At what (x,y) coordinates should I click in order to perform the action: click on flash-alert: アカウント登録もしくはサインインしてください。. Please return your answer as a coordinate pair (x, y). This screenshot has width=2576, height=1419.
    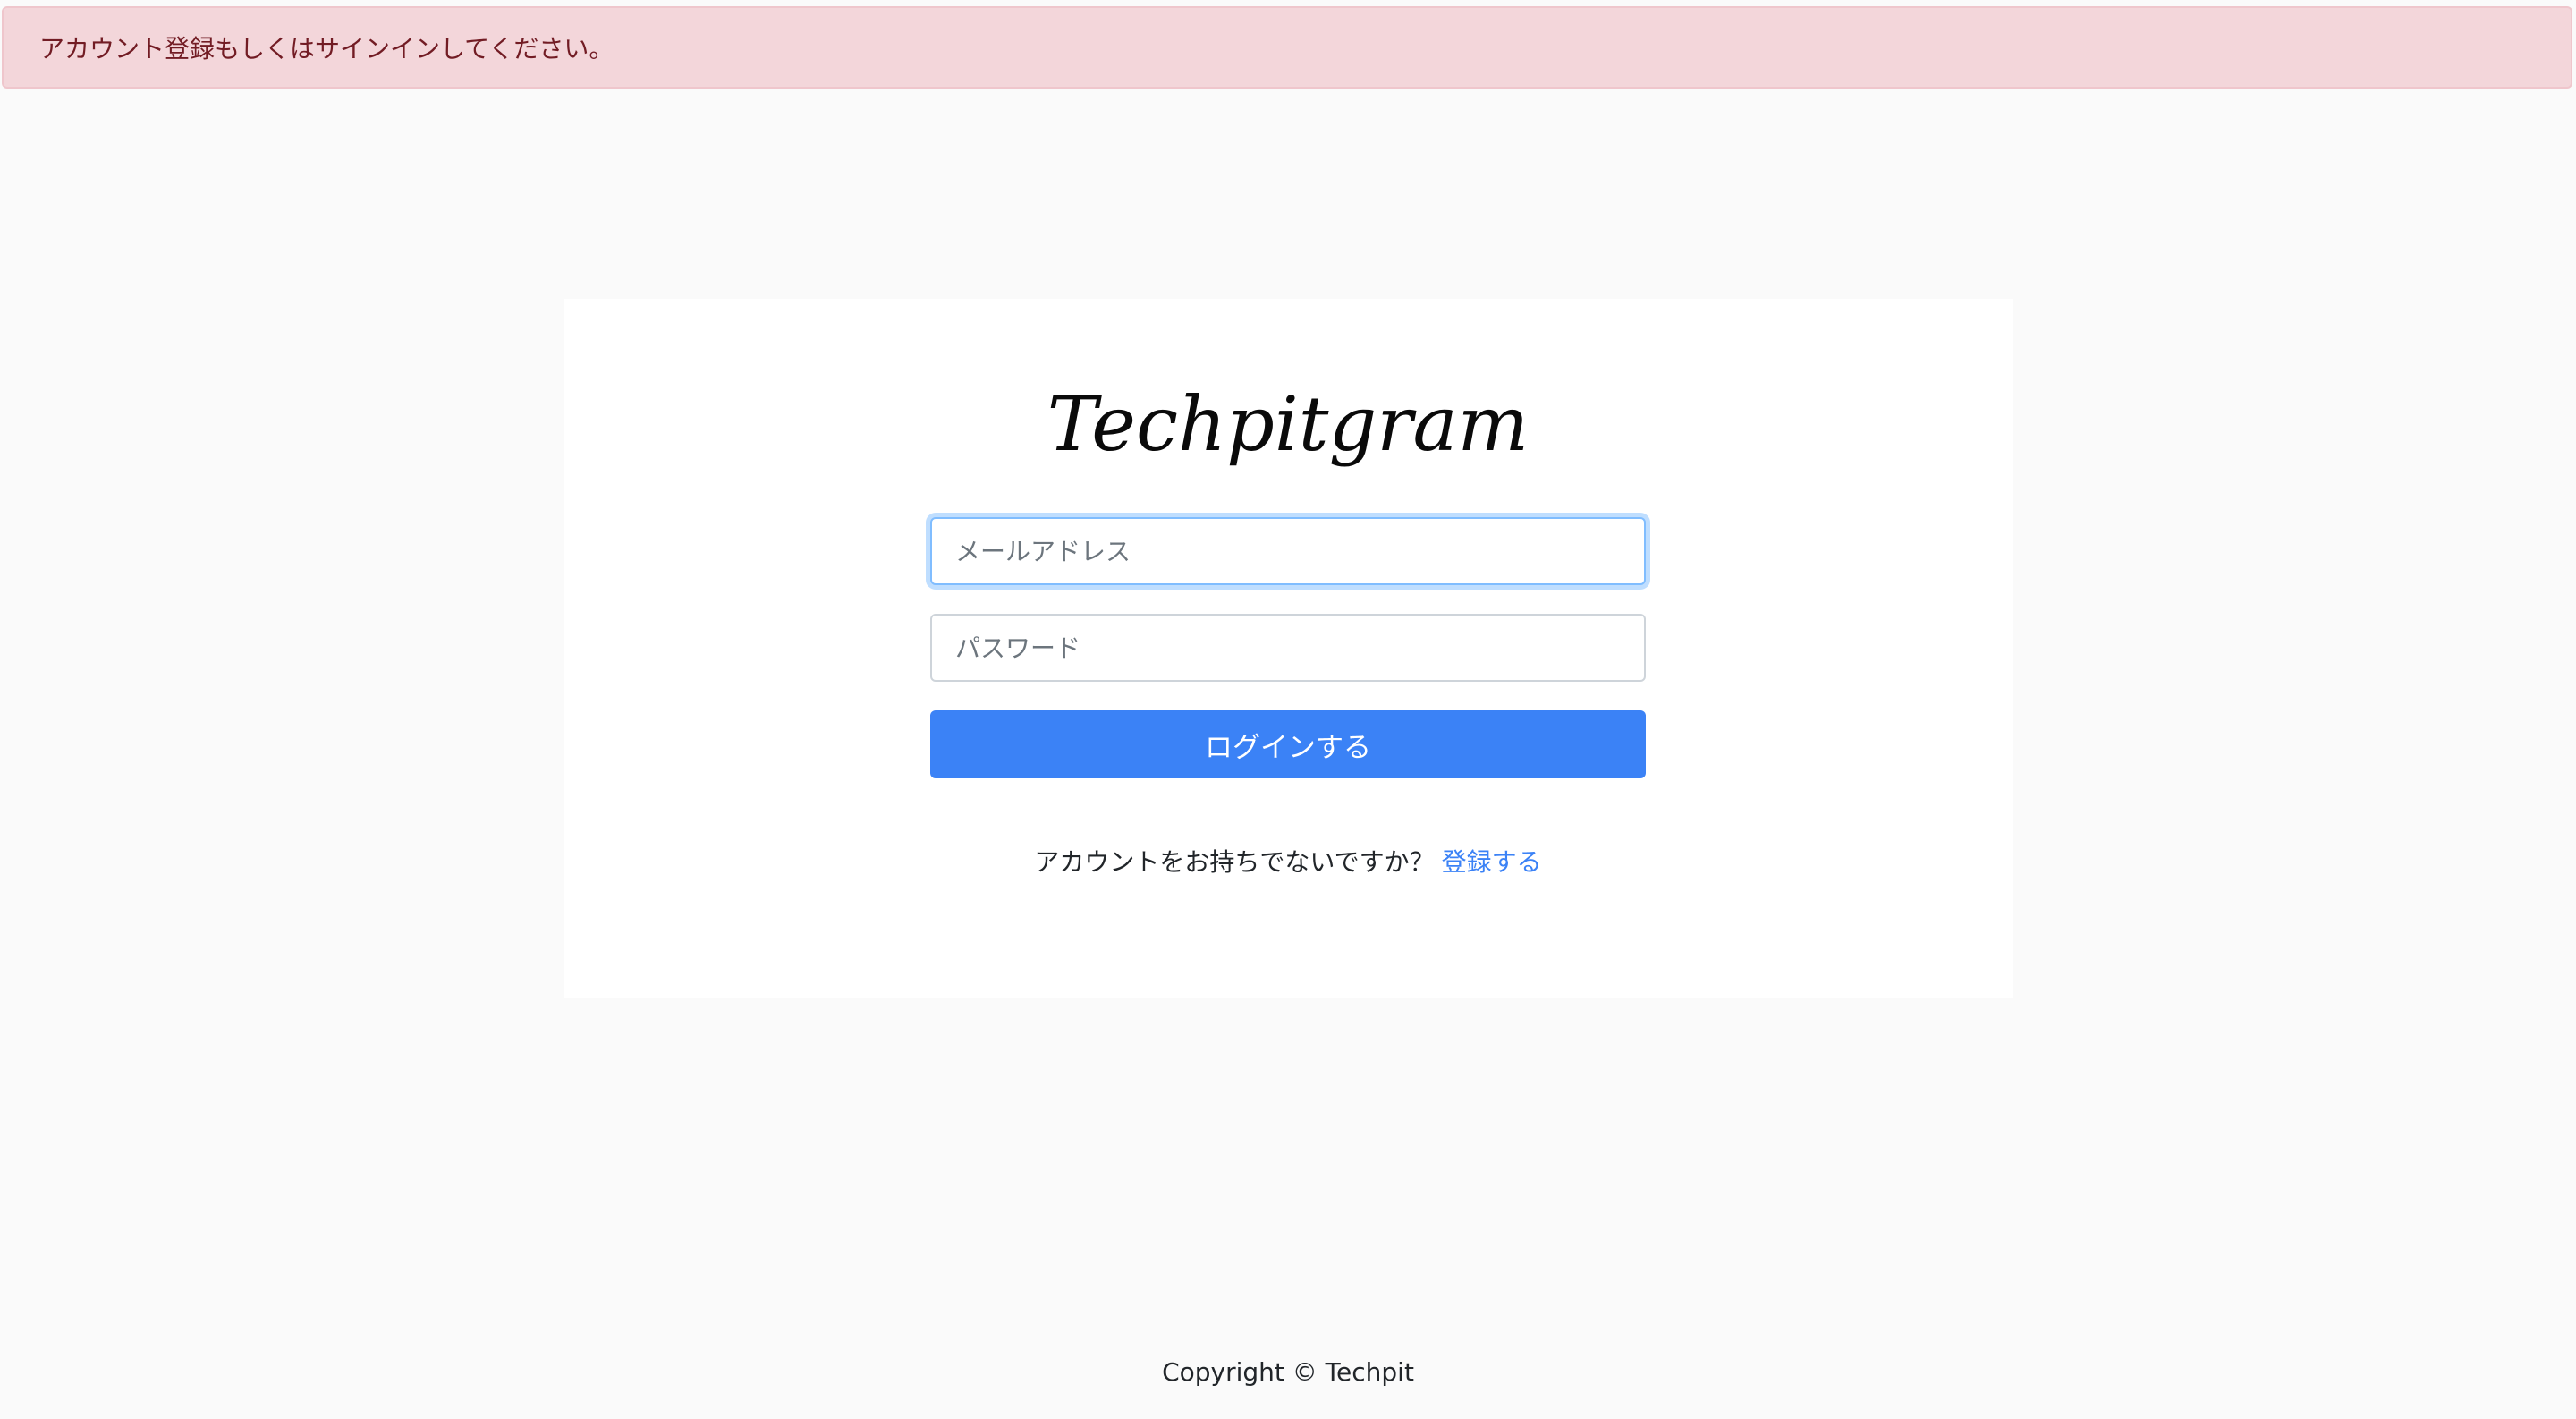
    Looking at the image, I should click on (1287, 47).